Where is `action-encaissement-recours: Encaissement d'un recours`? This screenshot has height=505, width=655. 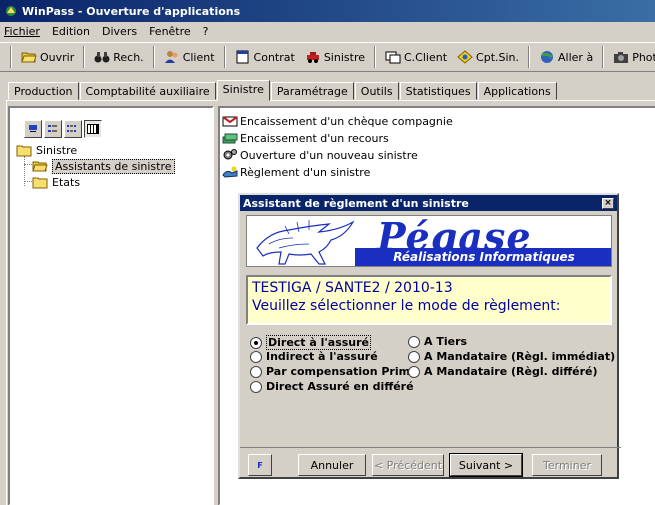
action-encaissement-recours: Encaissement d'un recours is located at coordinates (305, 138).